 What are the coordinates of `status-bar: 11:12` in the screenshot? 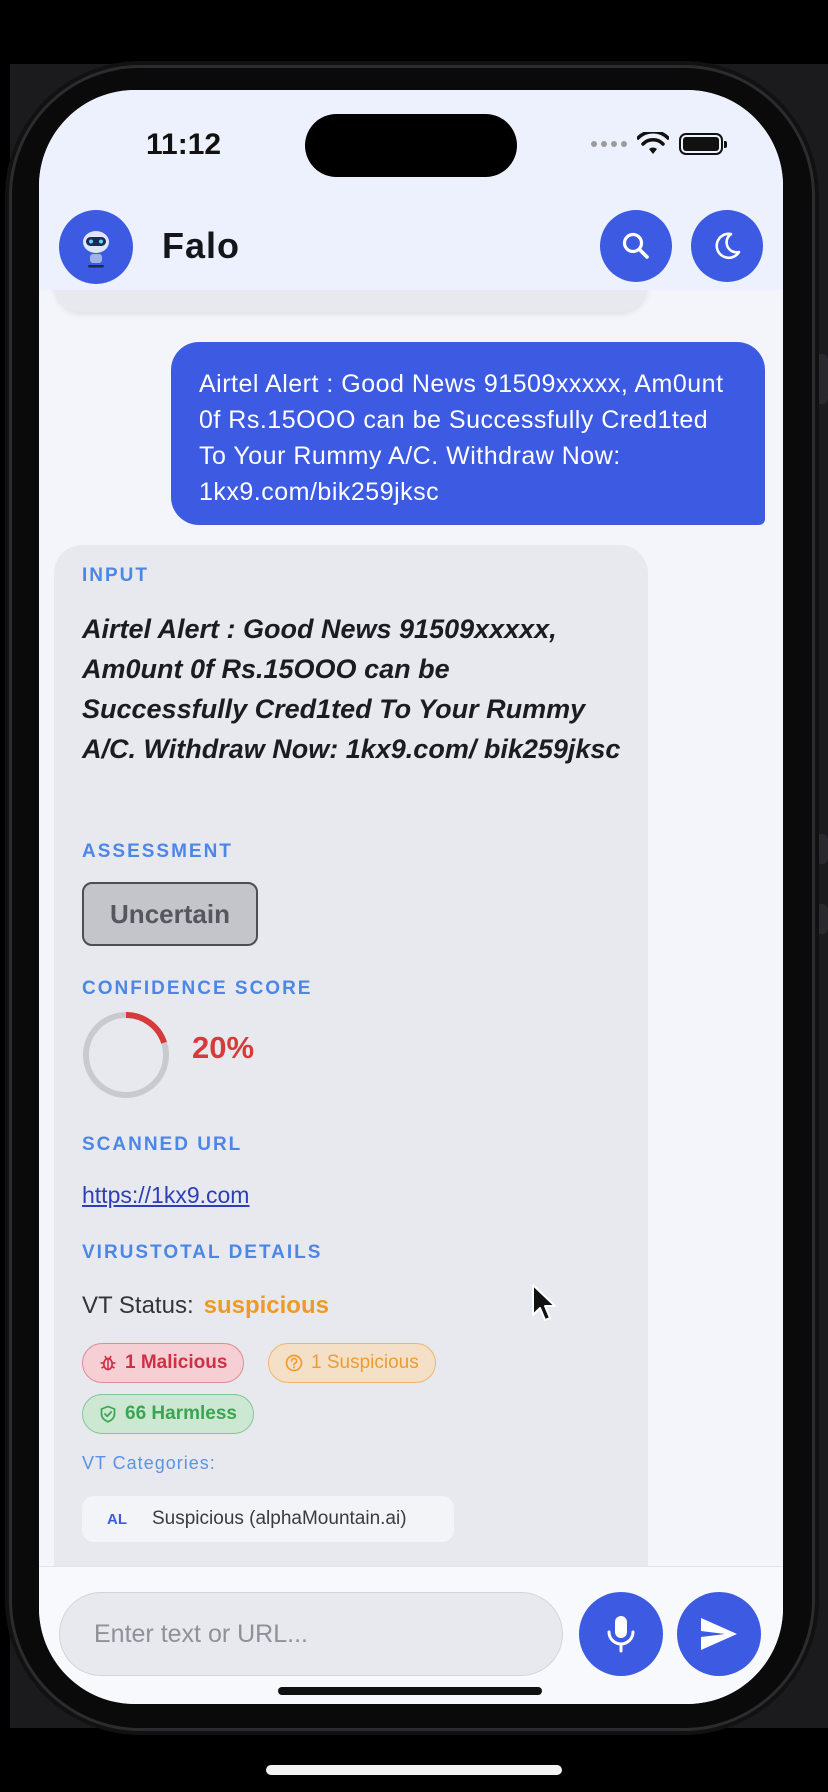 It's located at (411, 146).